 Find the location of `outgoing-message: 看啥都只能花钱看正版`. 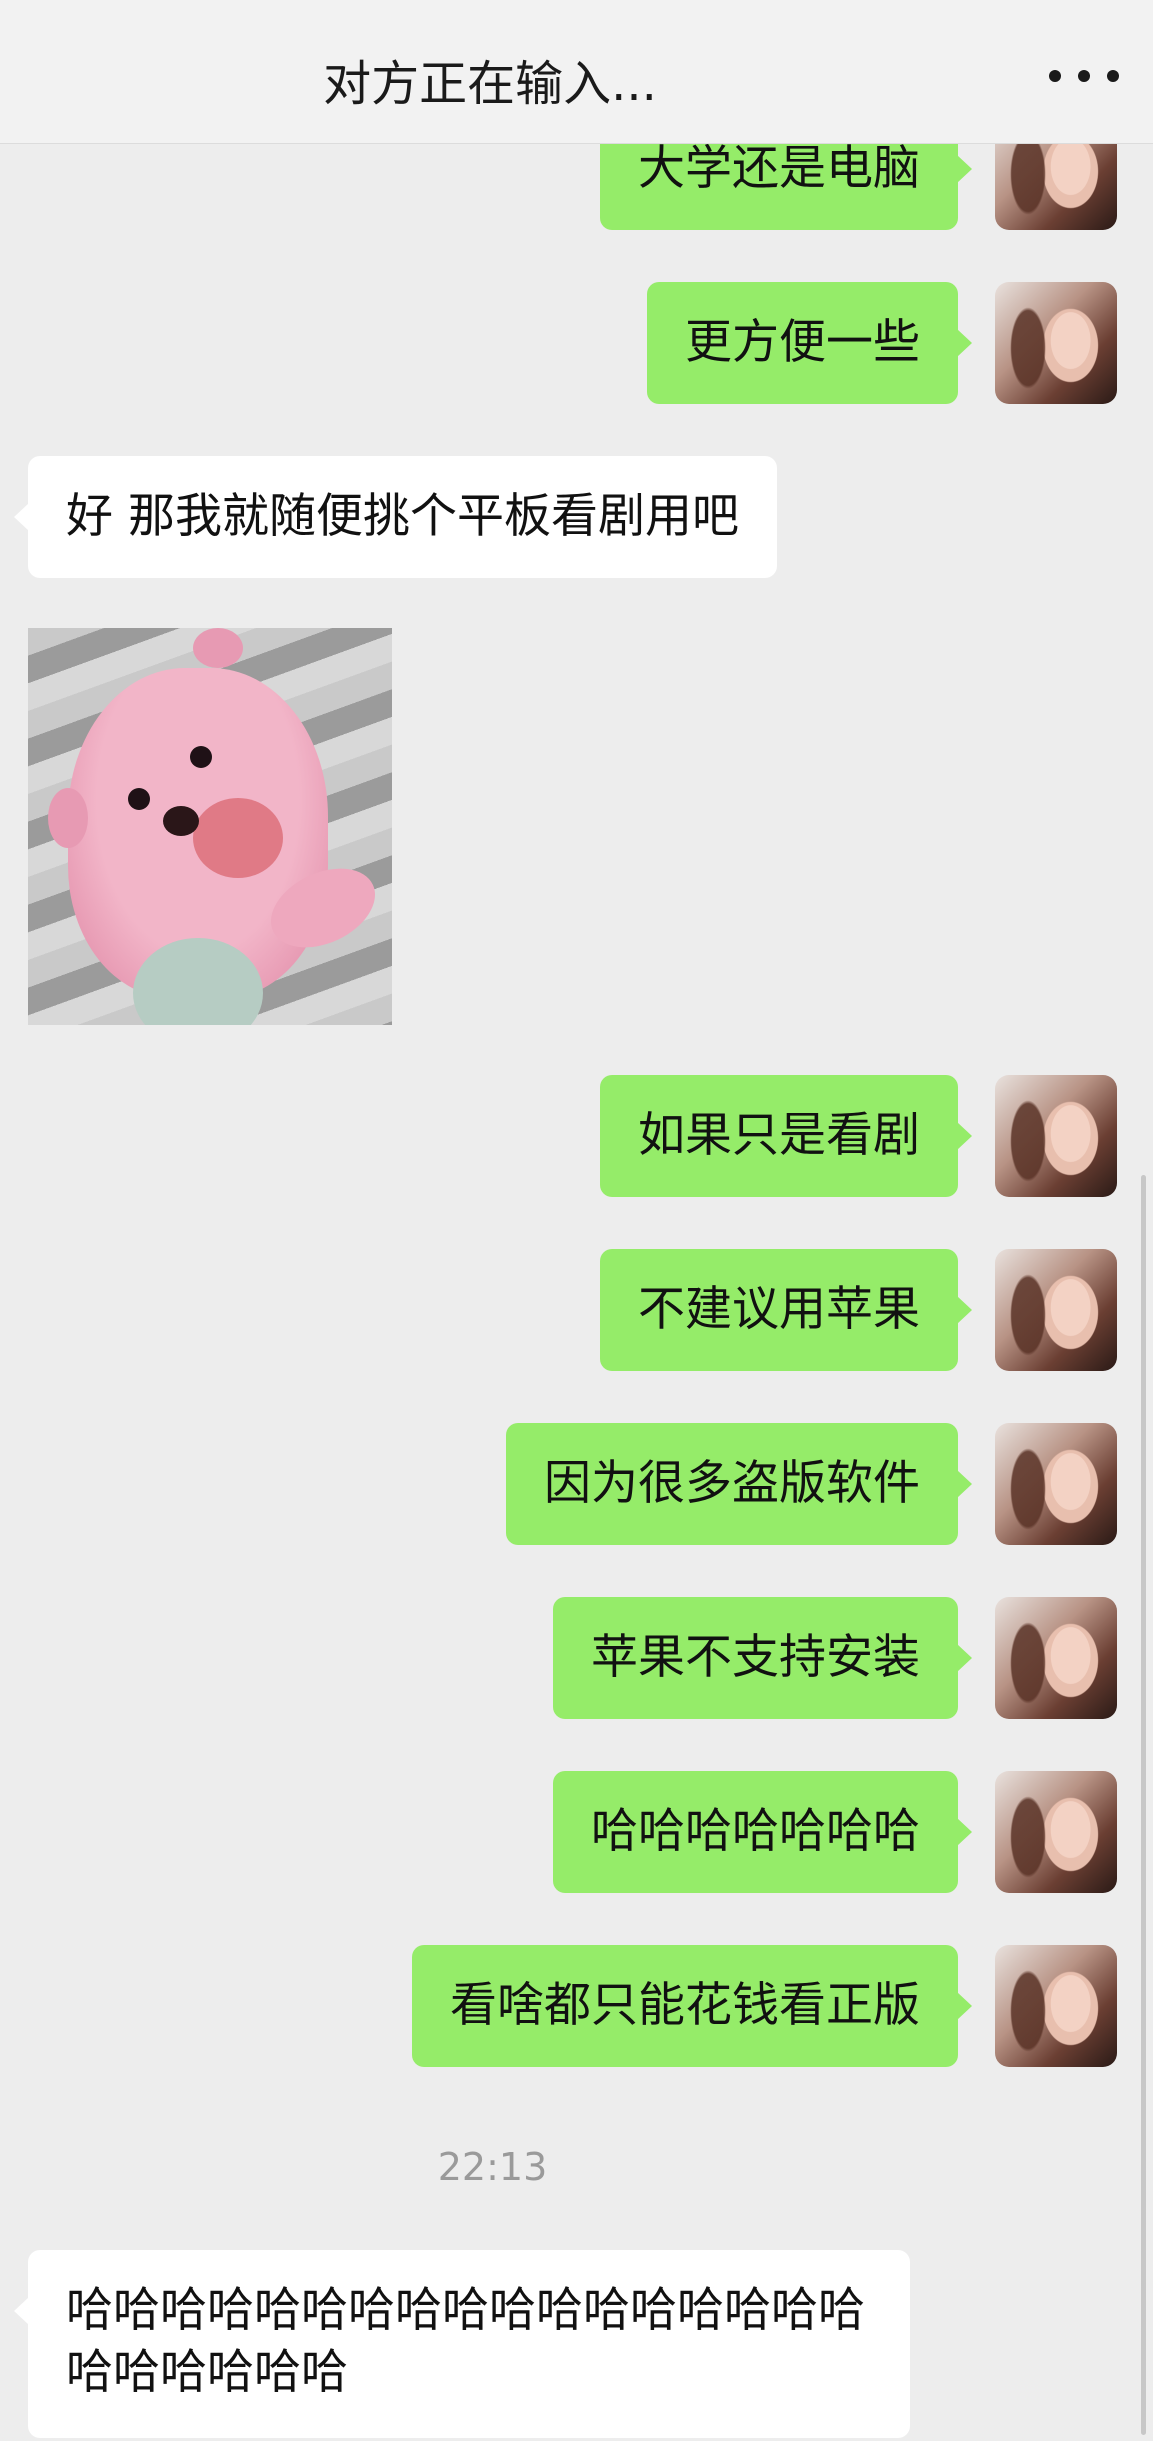

outgoing-message: 看啥都只能花钱看正版 is located at coordinates (692, 2006).